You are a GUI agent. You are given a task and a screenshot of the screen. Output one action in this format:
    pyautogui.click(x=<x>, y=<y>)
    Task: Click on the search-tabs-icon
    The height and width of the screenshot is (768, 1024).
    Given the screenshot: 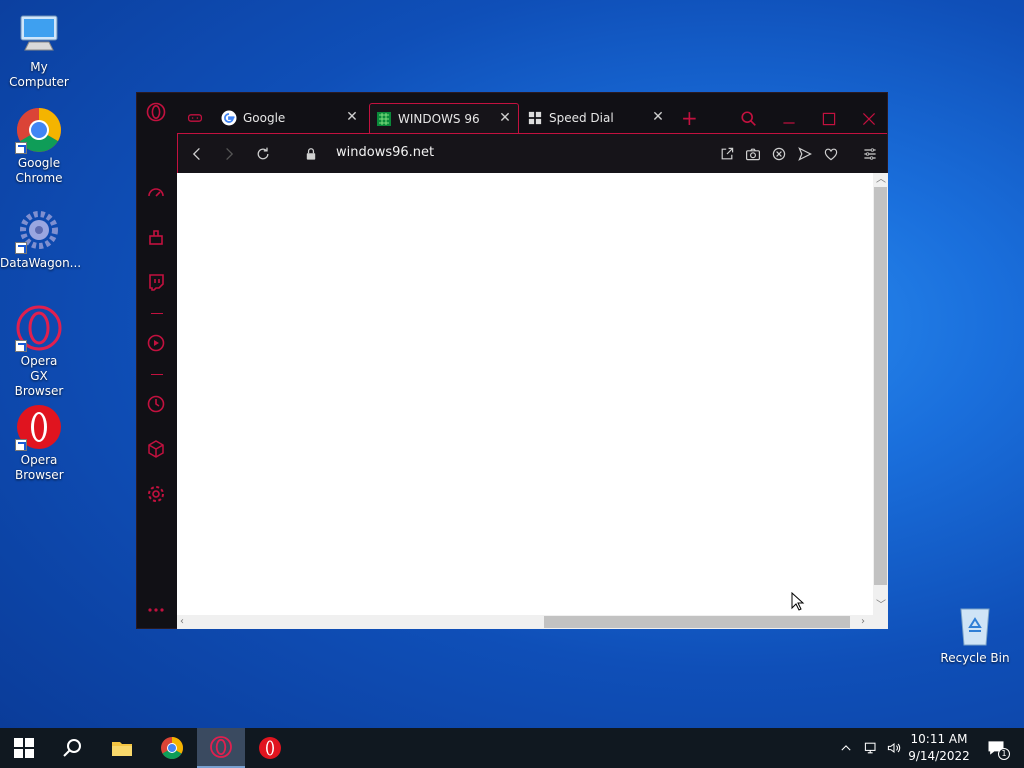 What is the action you would take?
    pyautogui.click(x=749, y=119)
    